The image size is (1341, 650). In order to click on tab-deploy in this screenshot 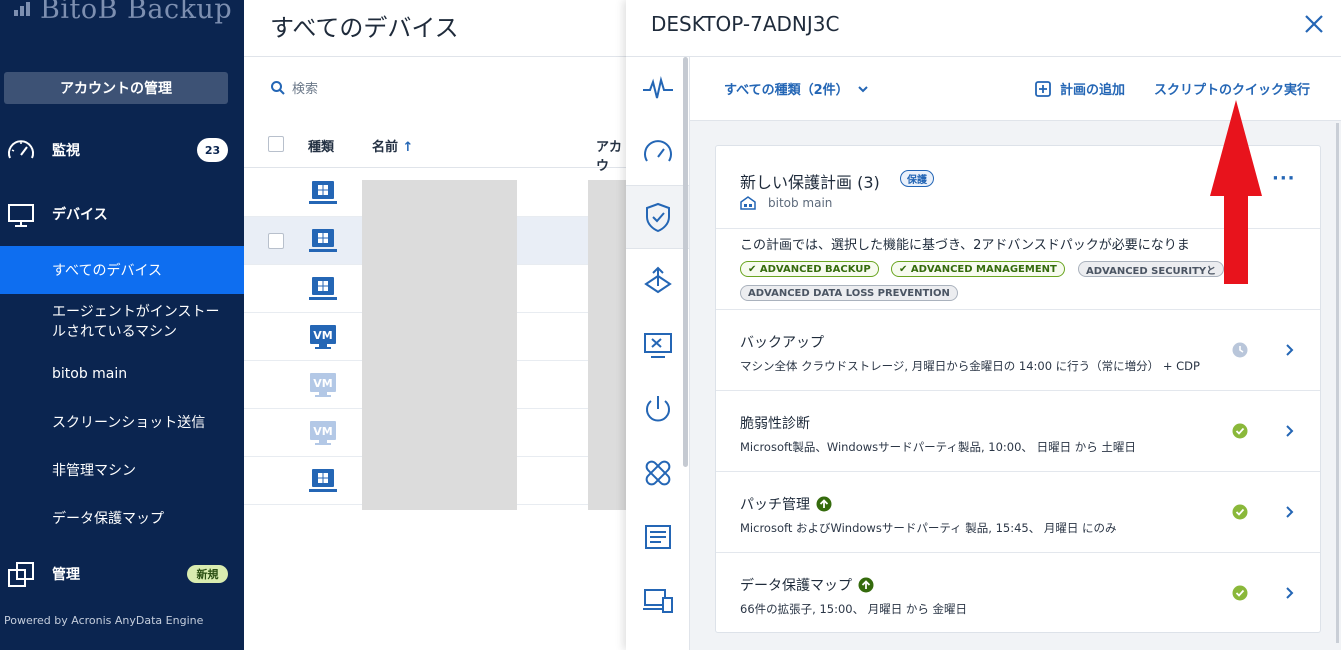, I will do `click(657, 281)`.